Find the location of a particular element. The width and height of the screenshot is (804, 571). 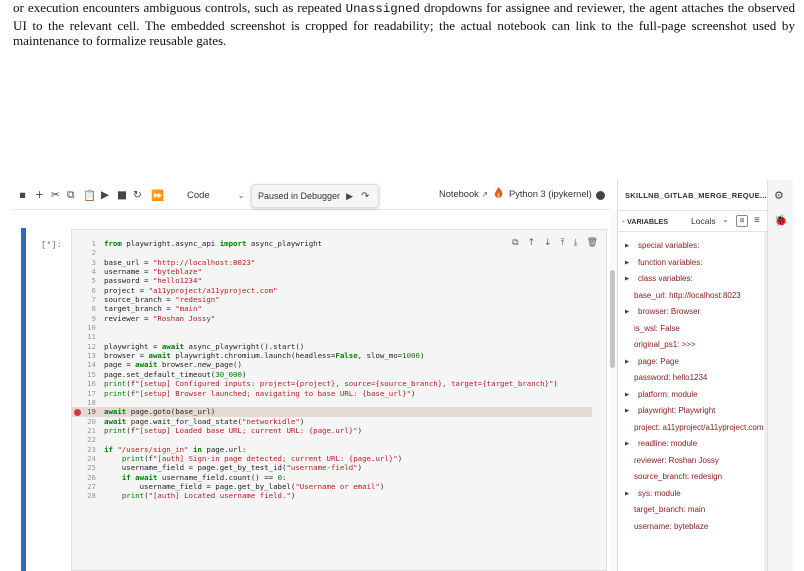

variable-item: ▶ platform: module is located at coordinates (693, 395).